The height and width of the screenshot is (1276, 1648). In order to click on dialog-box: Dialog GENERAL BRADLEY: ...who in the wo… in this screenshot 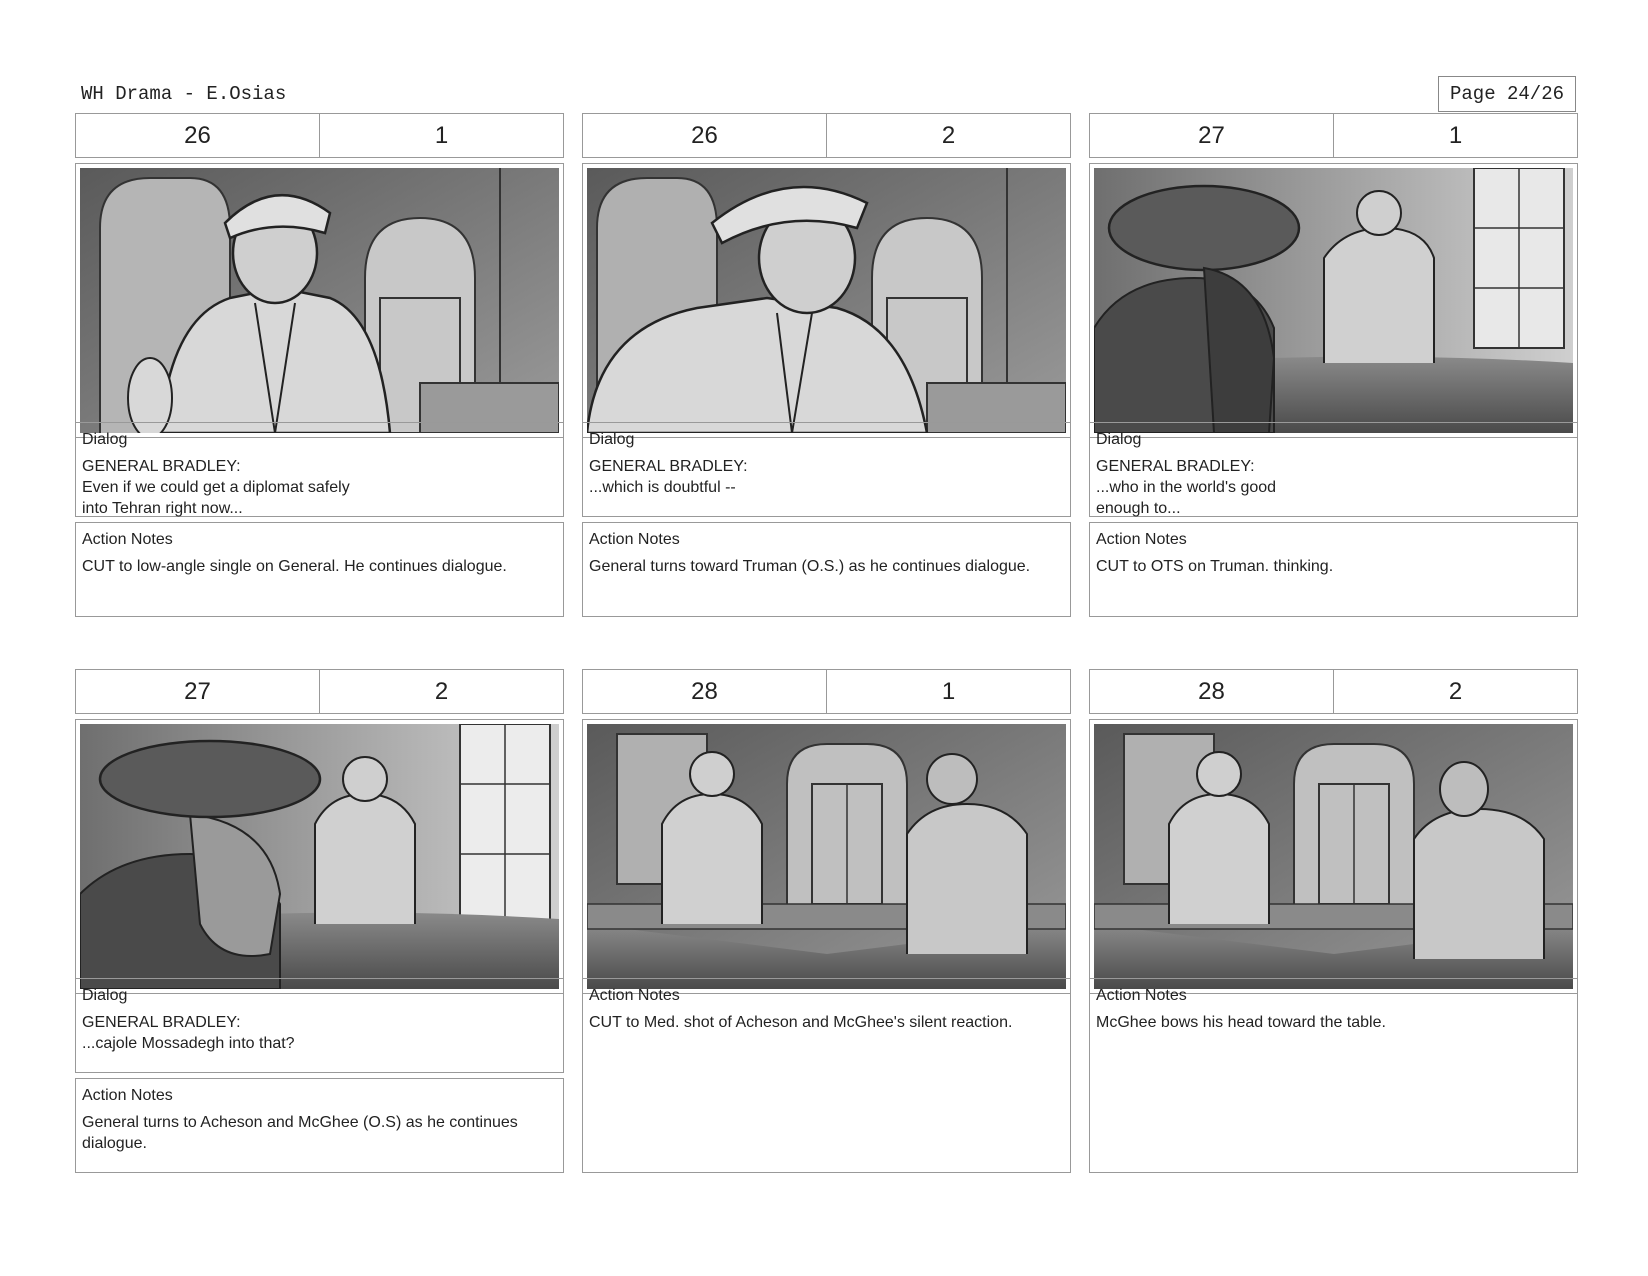, I will do `click(1333, 469)`.